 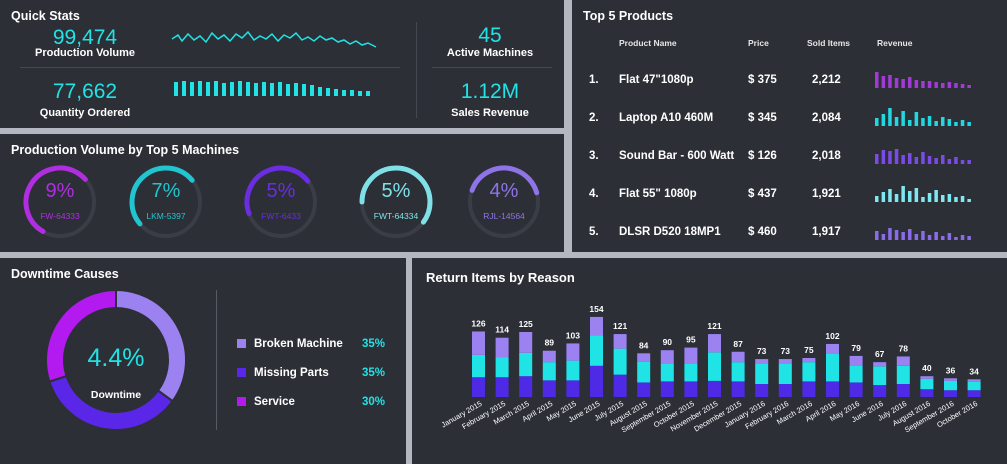 I want to click on machine-id: RJL-14564, so click(x=504, y=216).